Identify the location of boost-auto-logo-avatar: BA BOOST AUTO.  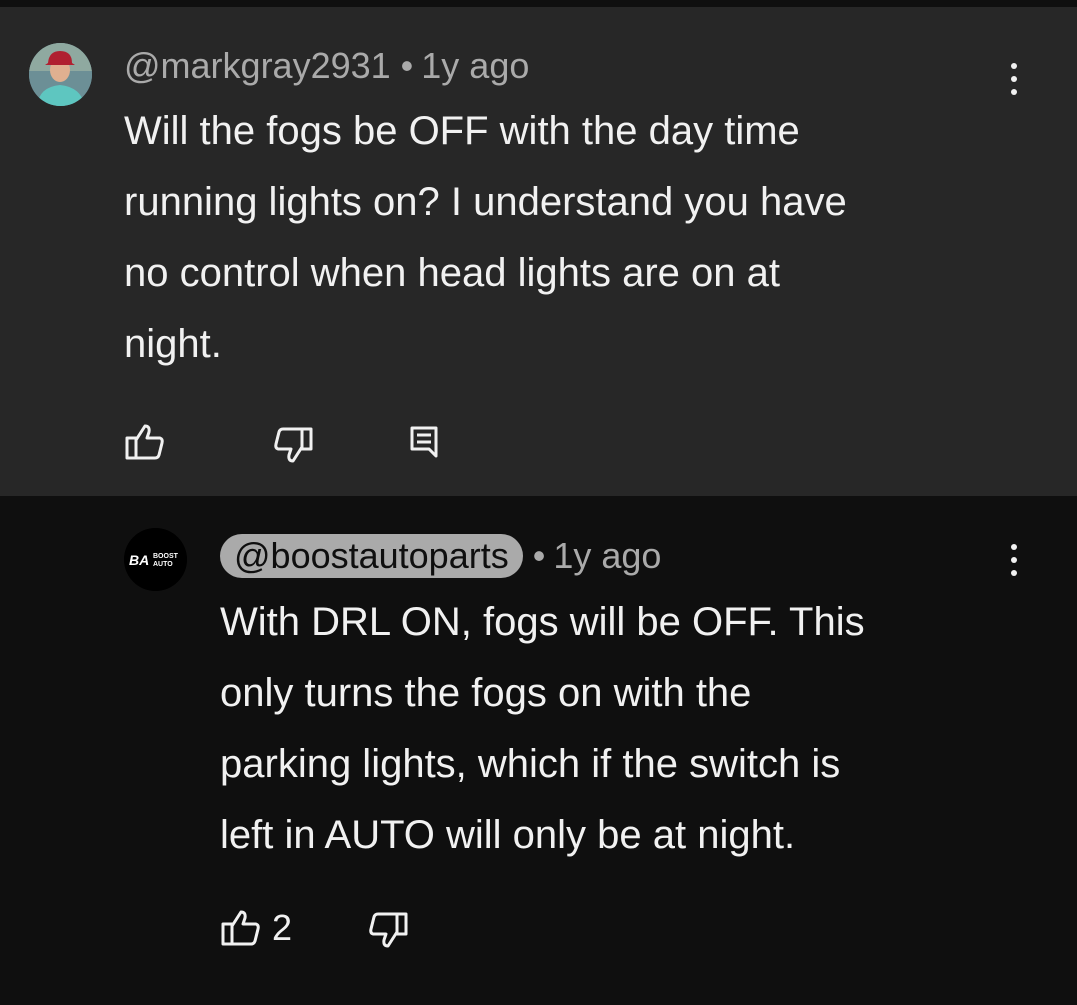
(155, 559).